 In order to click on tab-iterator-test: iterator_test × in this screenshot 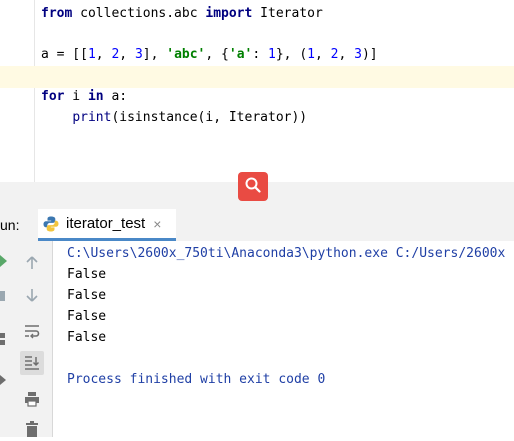, I will do `click(107, 225)`.